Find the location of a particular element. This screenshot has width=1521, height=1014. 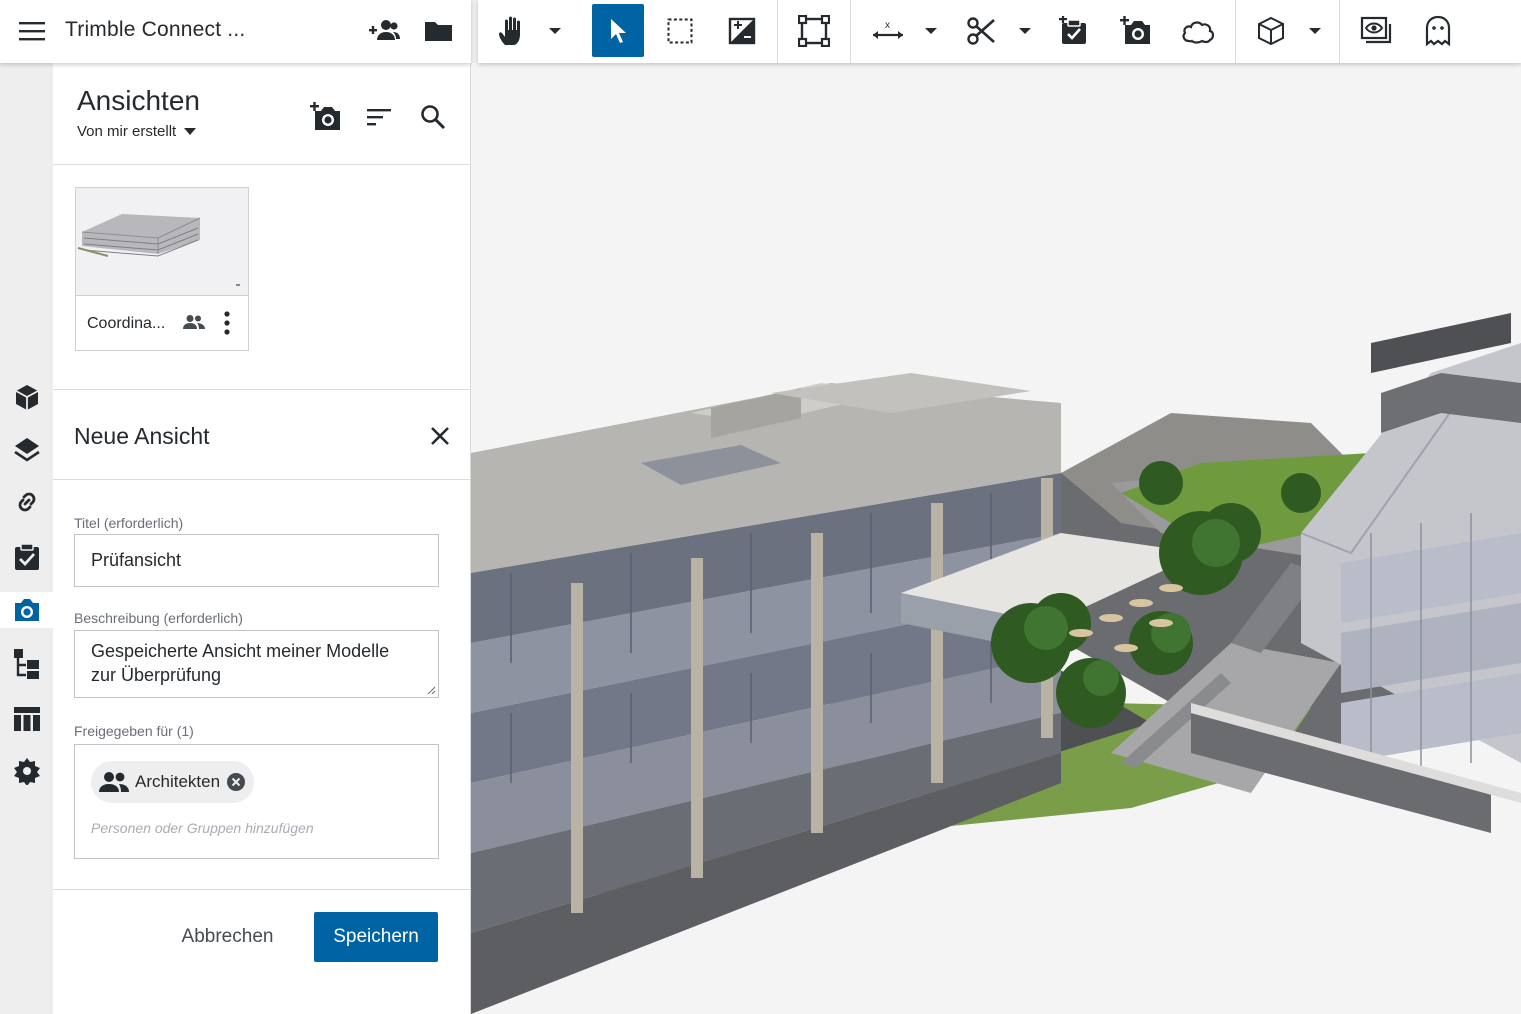

edit-image-icon is located at coordinates (742, 30).